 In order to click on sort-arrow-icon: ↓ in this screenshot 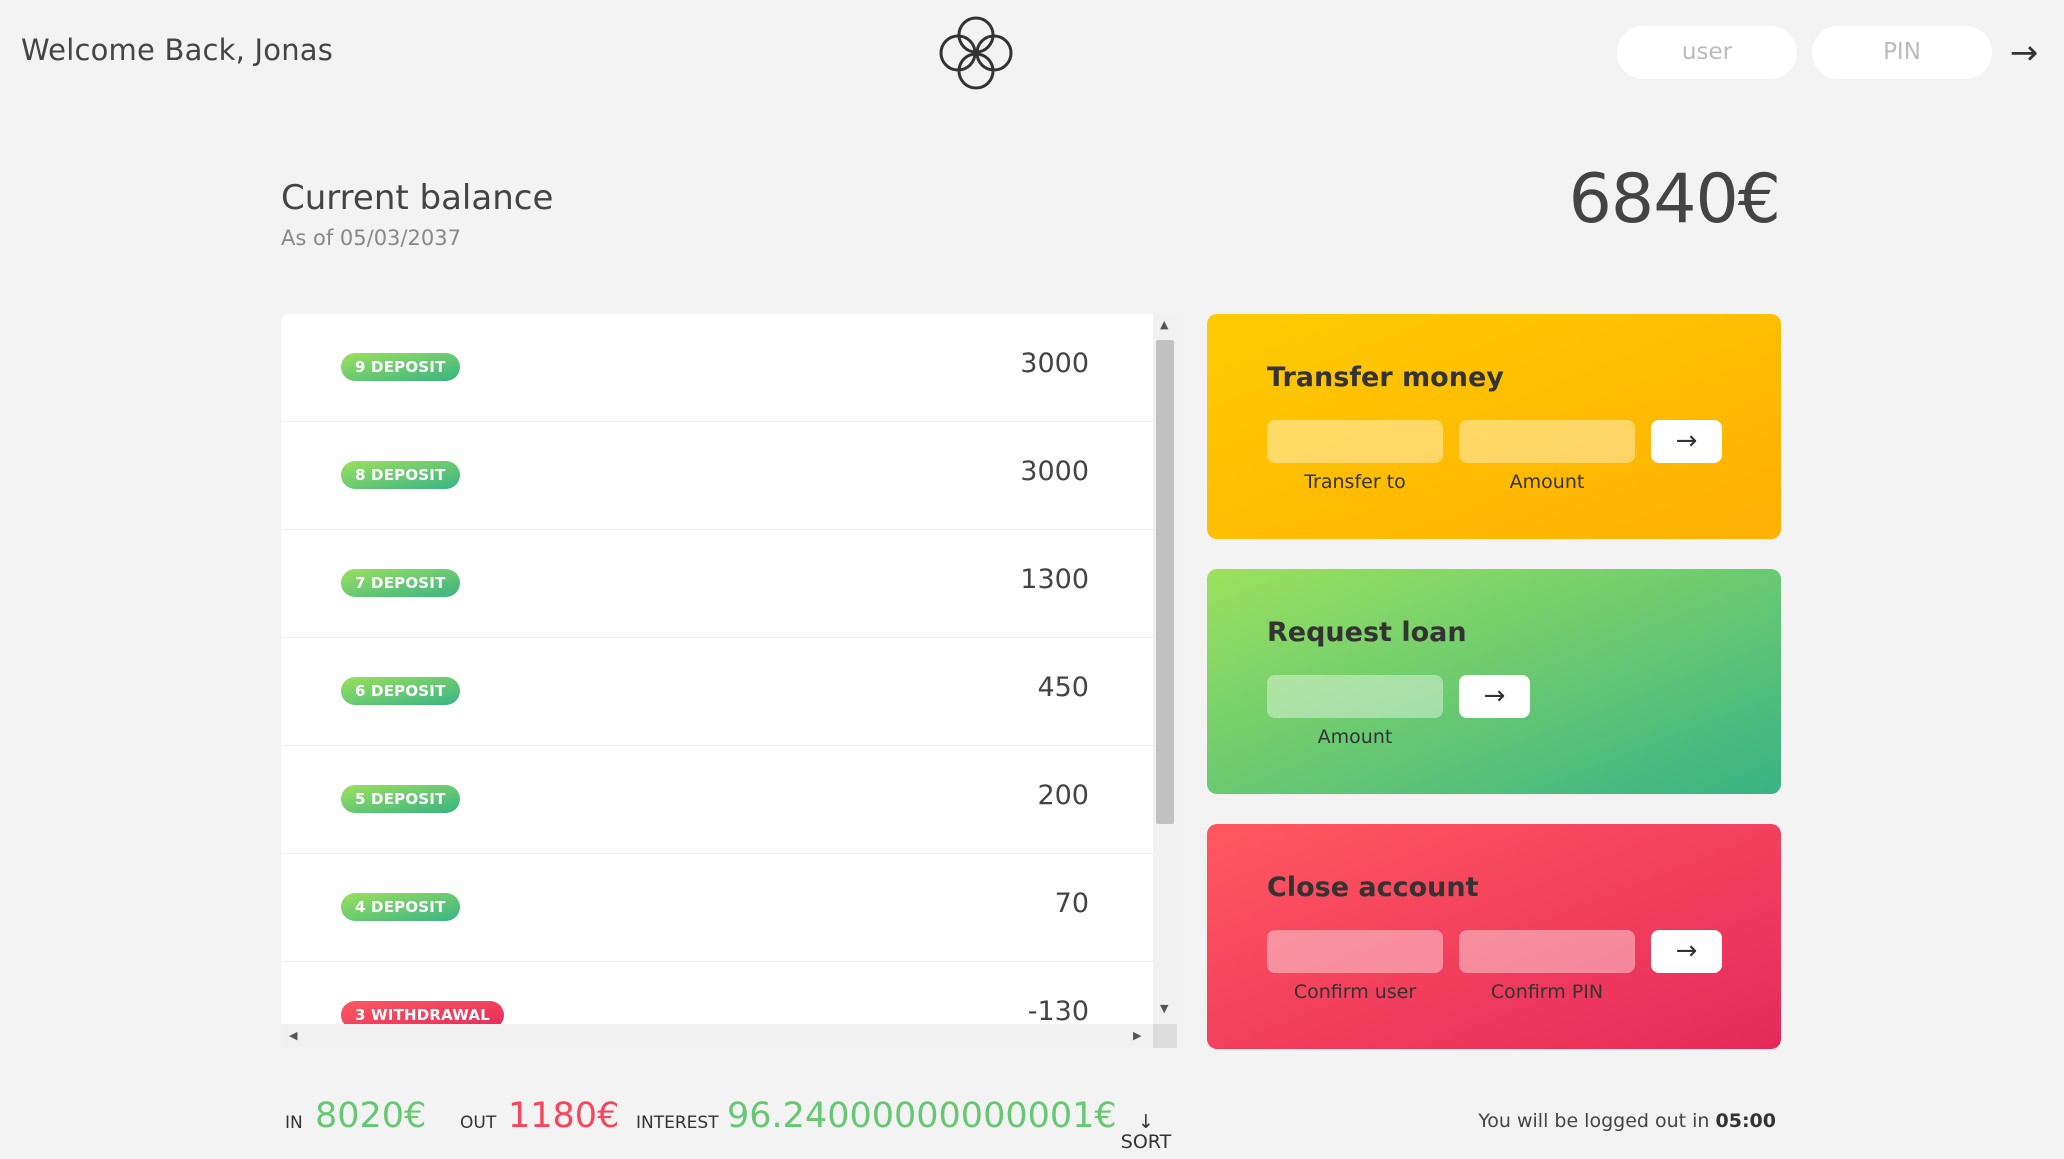, I will do `click(1146, 1122)`.